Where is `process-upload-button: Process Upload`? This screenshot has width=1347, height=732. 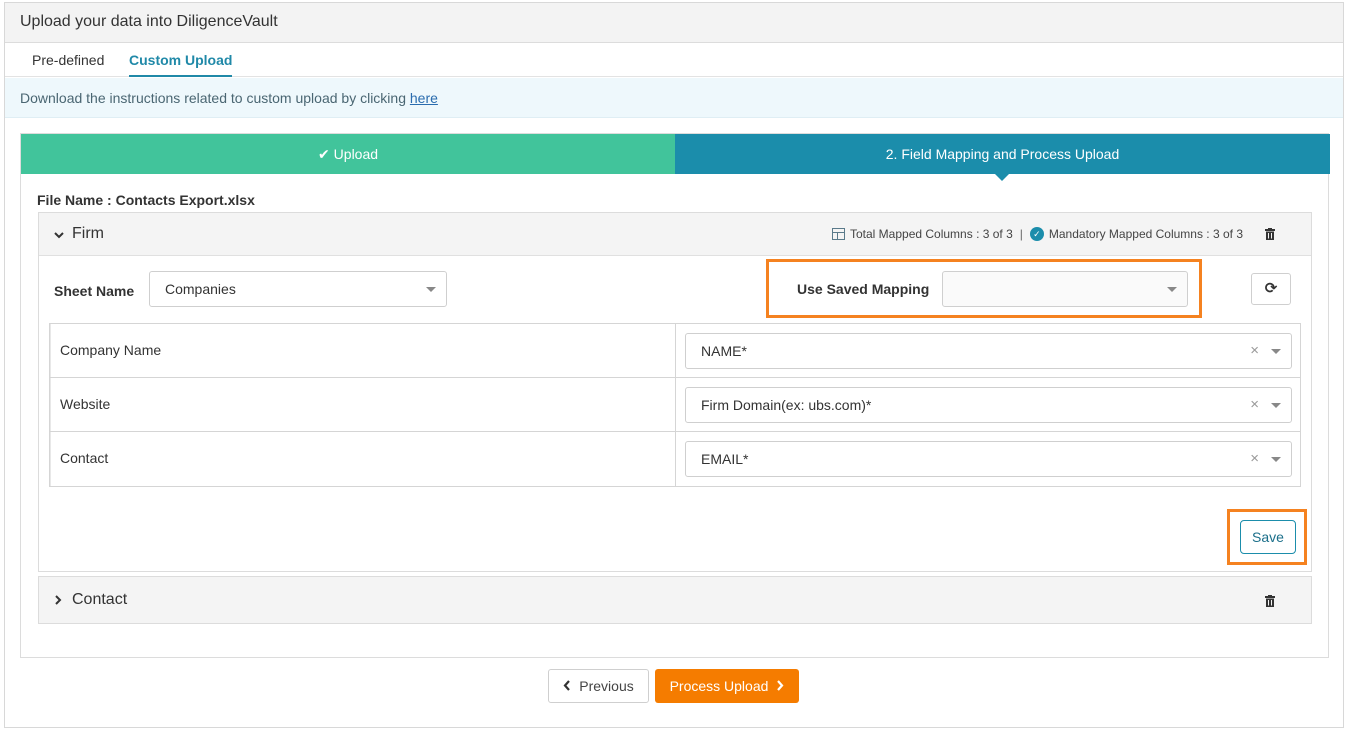
process-upload-button: Process Upload is located at coordinates (727, 686).